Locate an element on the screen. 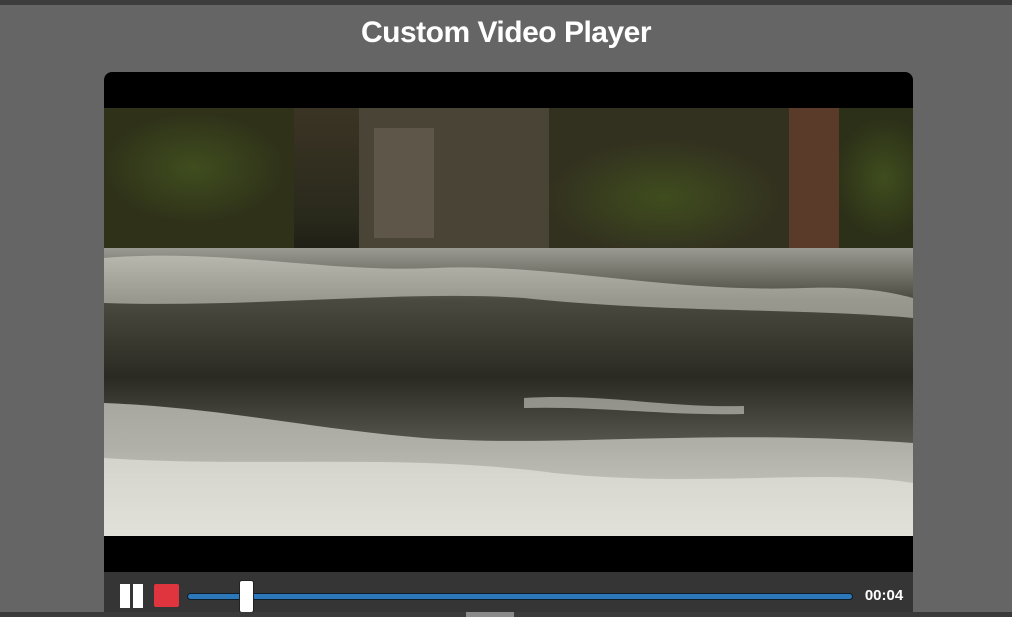 This screenshot has height=617, width=1012. stop-button is located at coordinates (166, 595).